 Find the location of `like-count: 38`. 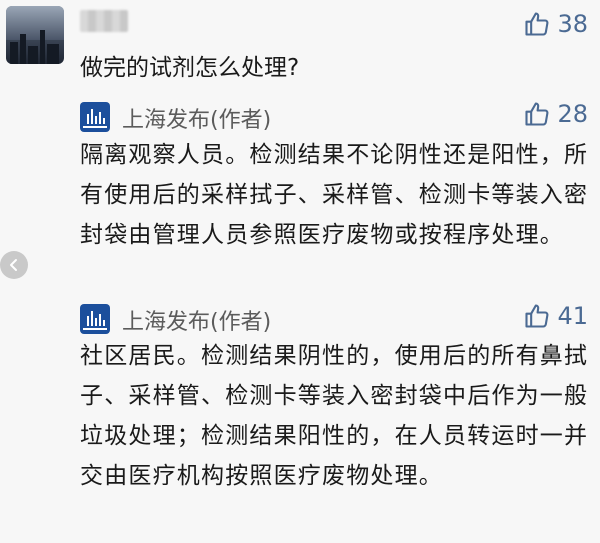

like-count: 38 is located at coordinates (572, 24).